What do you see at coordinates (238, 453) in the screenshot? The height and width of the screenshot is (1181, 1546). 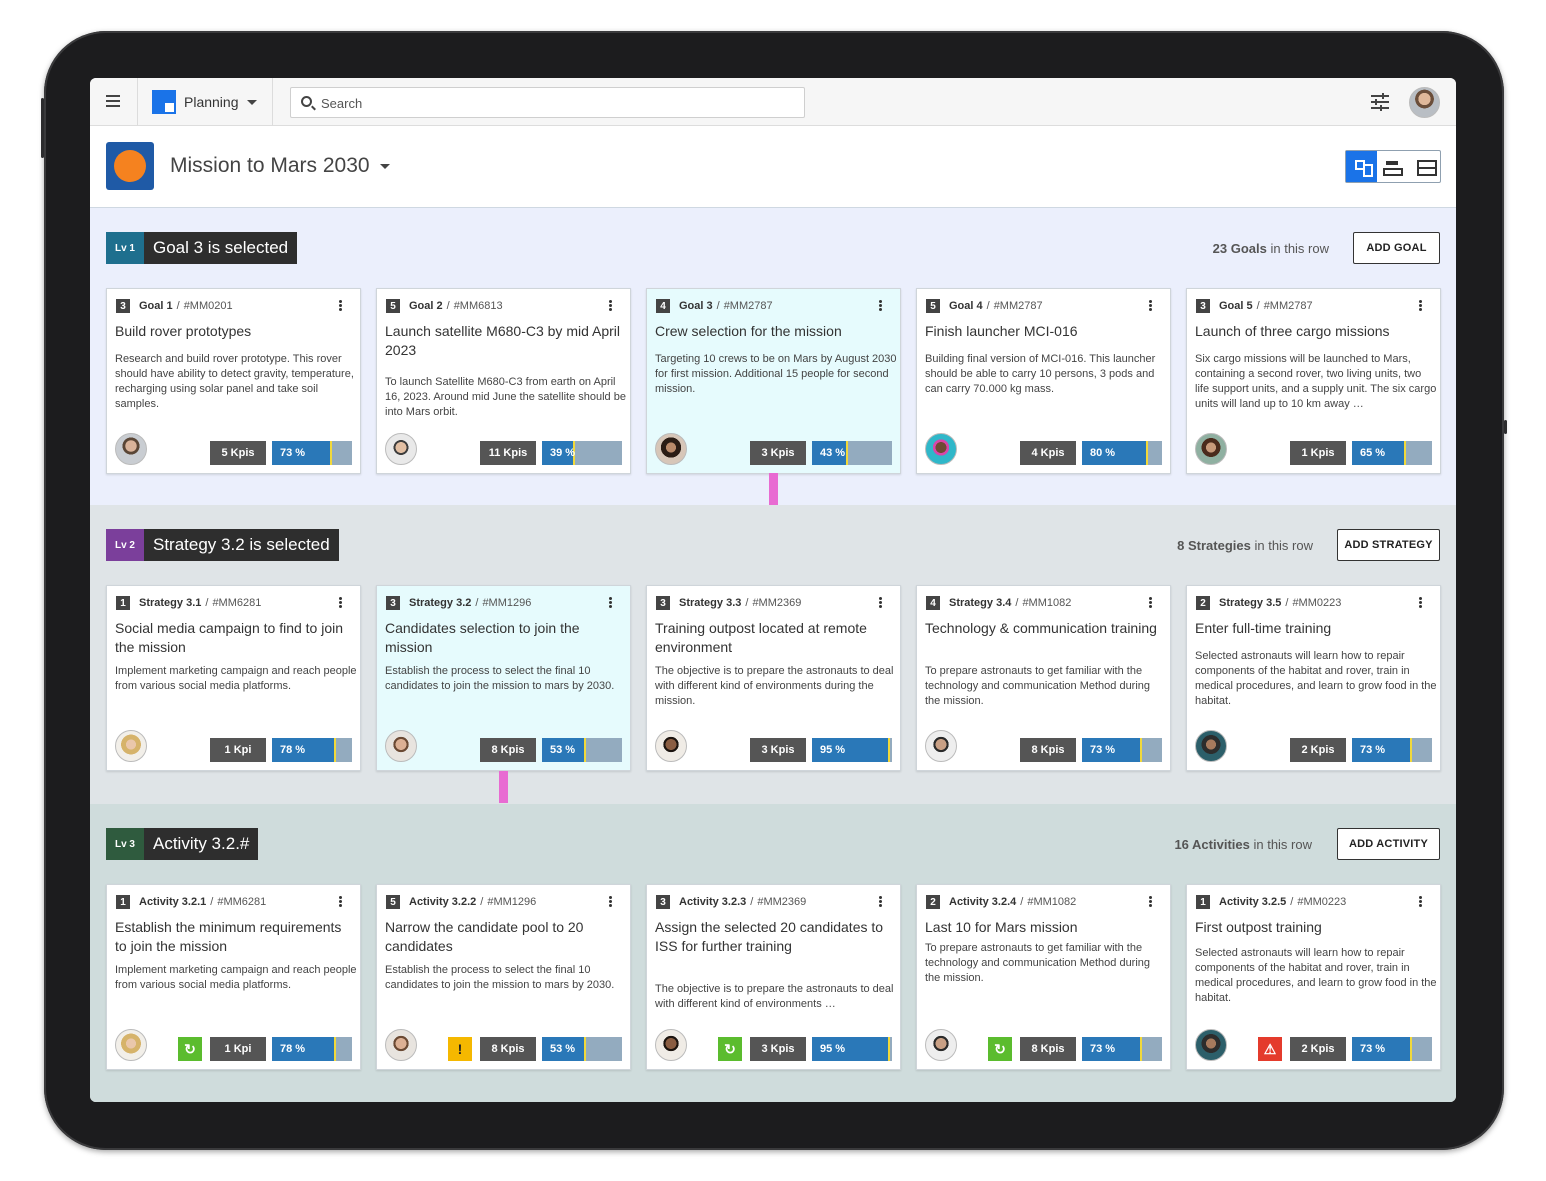 I see `kpi-count-button: 5 Kpis` at bounding box center [238, 453].